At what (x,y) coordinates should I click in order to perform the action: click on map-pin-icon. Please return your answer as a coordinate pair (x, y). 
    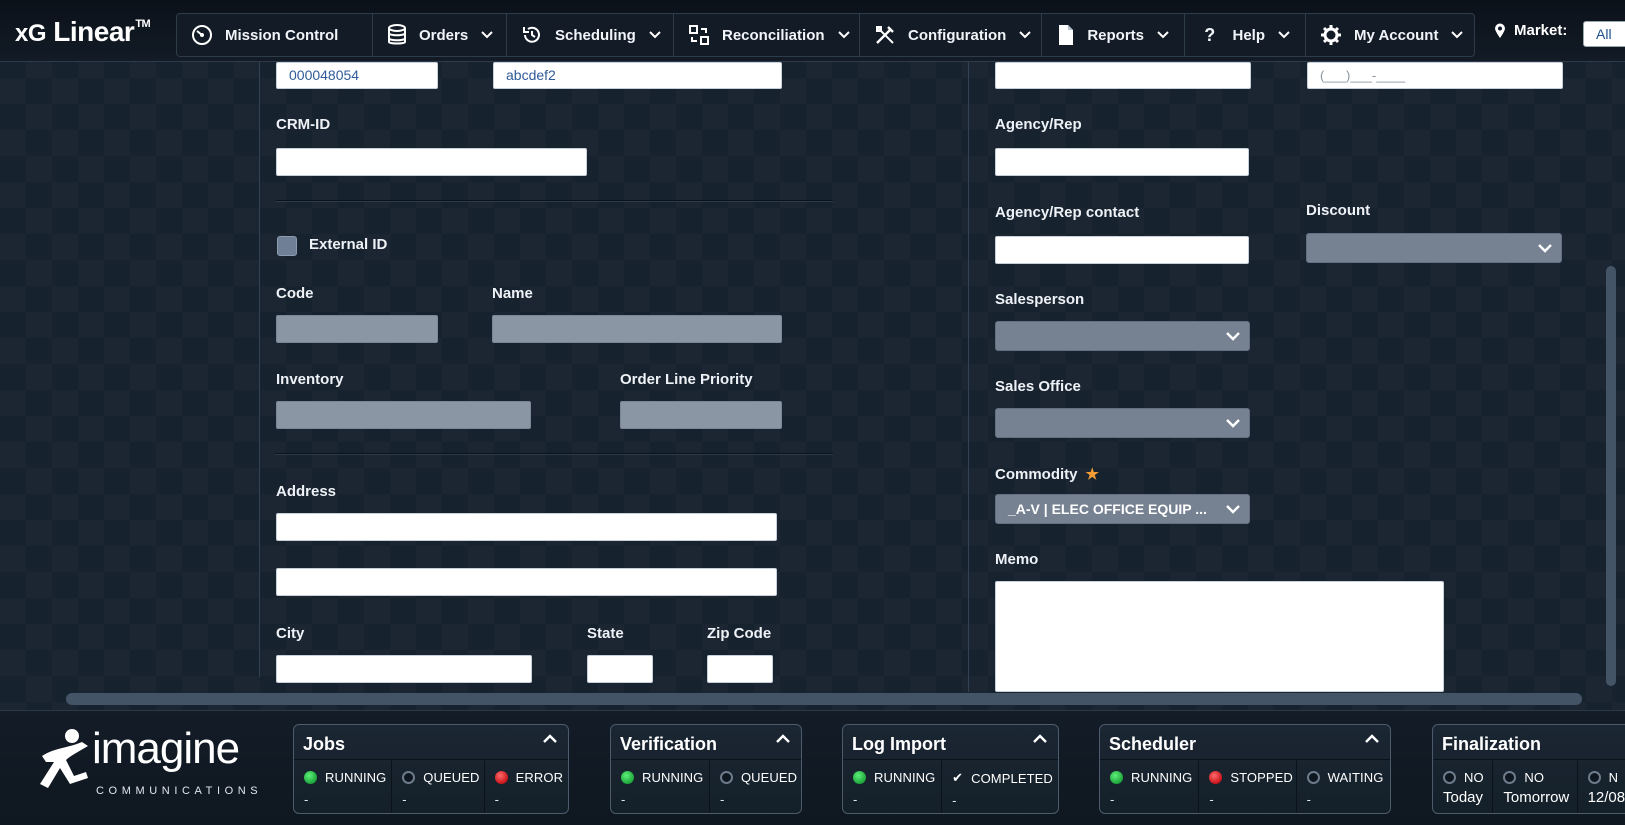
    Looking at the image, I should click on (1500, 31).